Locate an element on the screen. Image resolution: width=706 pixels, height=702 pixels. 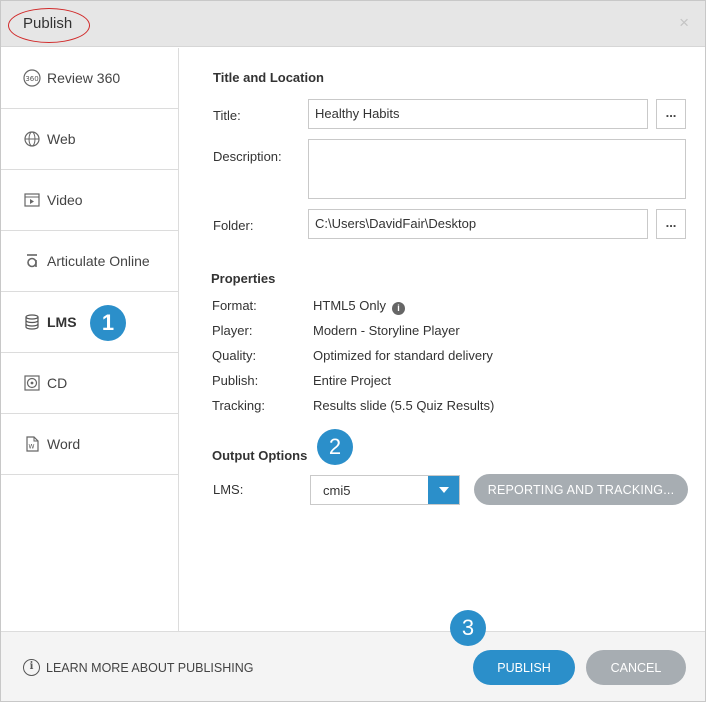
sidebar-item-label: LMS is located at coordinates (62, 322).